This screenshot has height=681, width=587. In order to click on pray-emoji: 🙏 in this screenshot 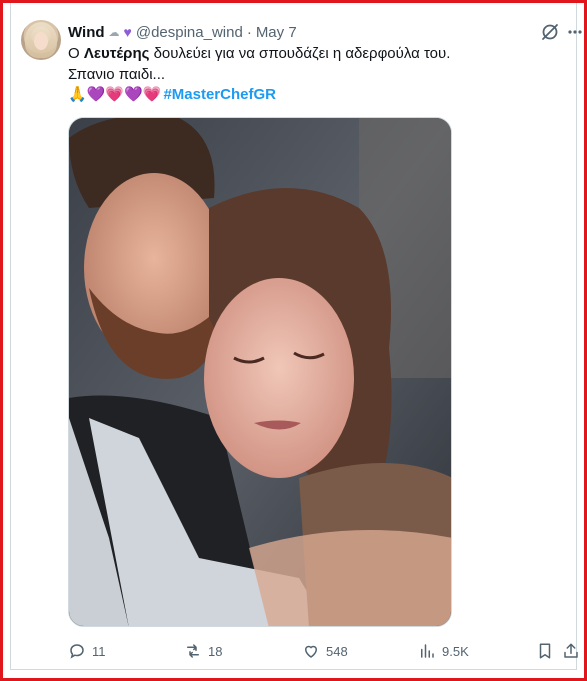, I will do `click(77, 94)`.